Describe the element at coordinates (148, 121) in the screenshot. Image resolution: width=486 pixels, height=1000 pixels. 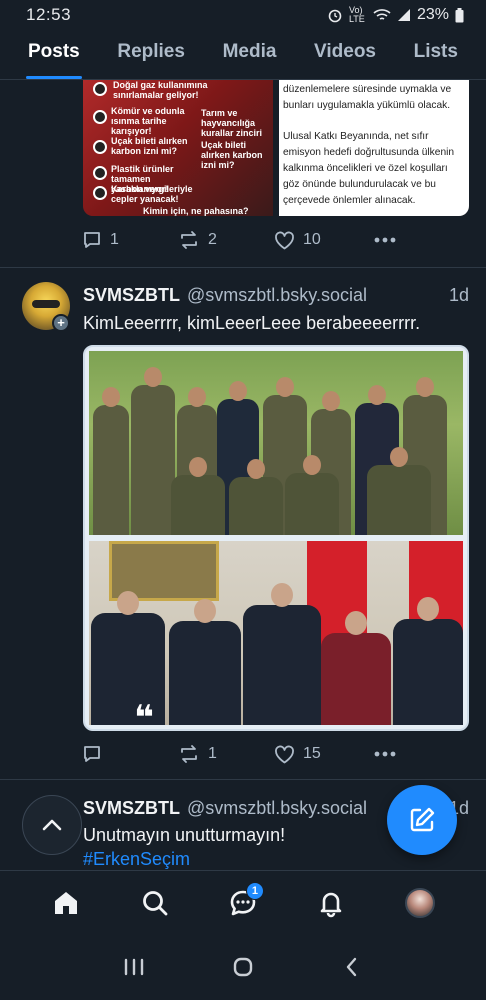
I see `image-text: Kömür ve odunla ısınma tarihe karışıyor!` at that location.